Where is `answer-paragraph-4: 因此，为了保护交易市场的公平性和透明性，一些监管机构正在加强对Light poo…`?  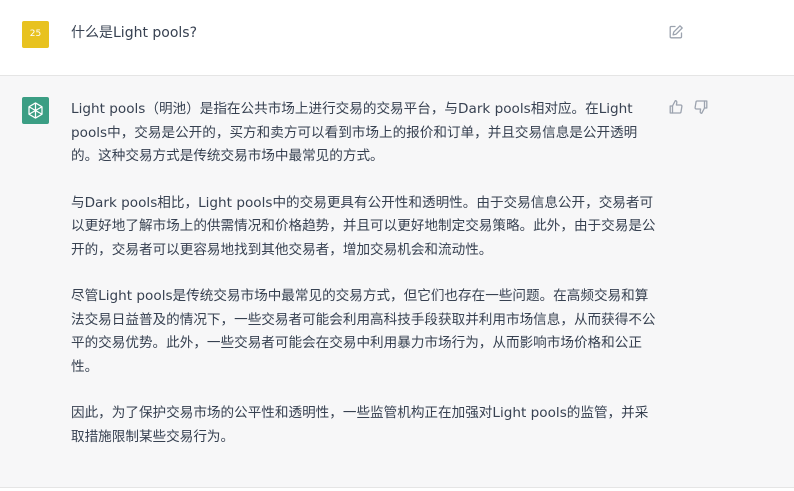
answer-paragraph-4: 因此，为了保护交易市场的公平性和透明性，一些监管机构正在加强对Light poo… is located at coordinates (360, 425).